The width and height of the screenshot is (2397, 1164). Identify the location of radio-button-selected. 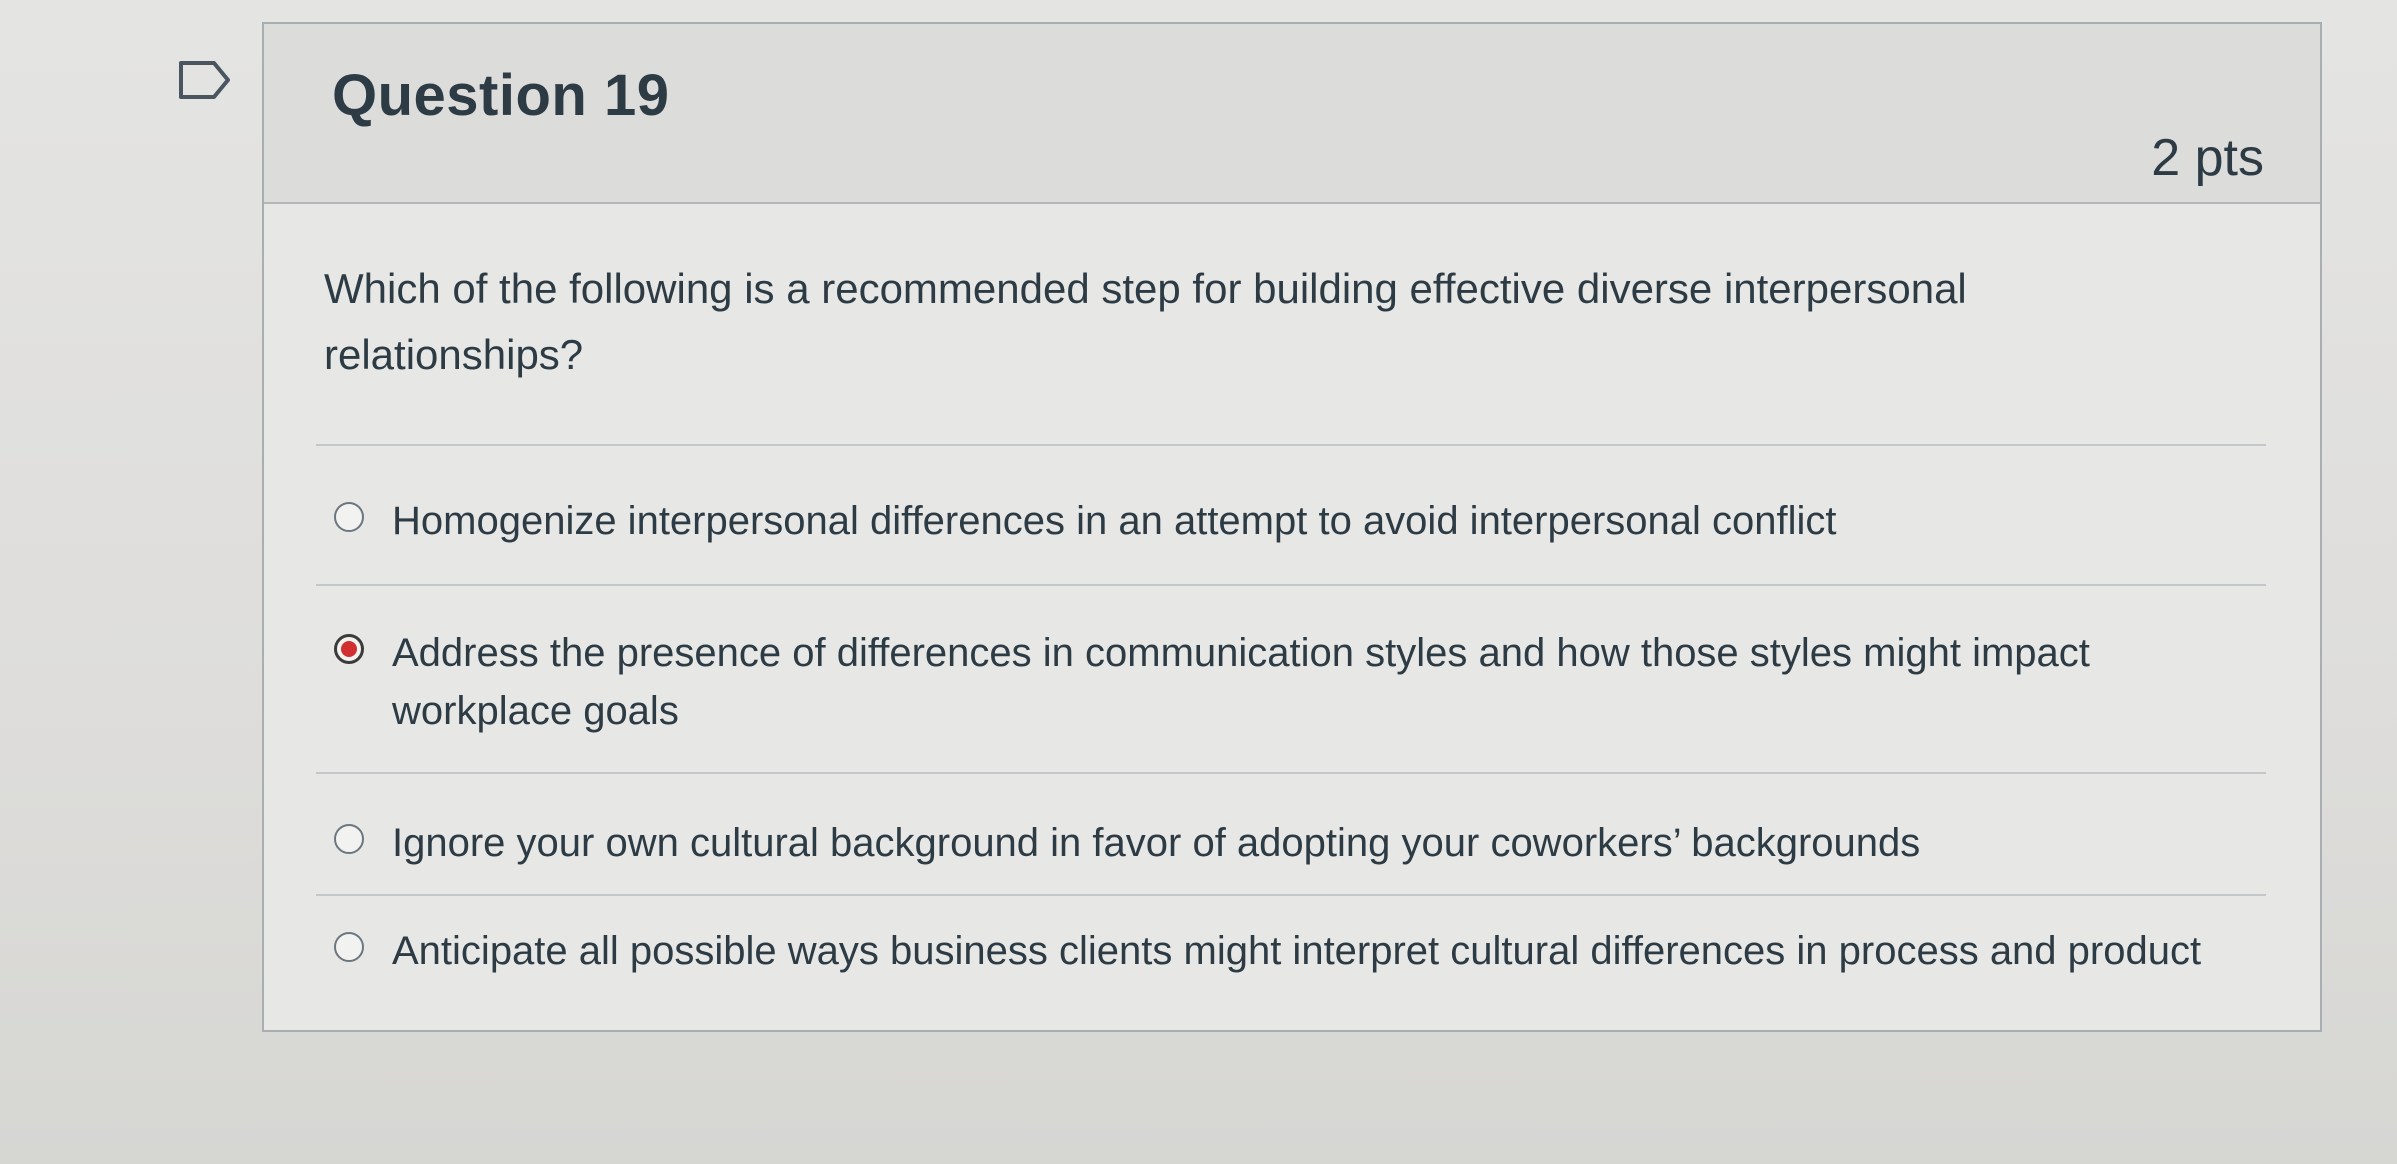
(349, 649).